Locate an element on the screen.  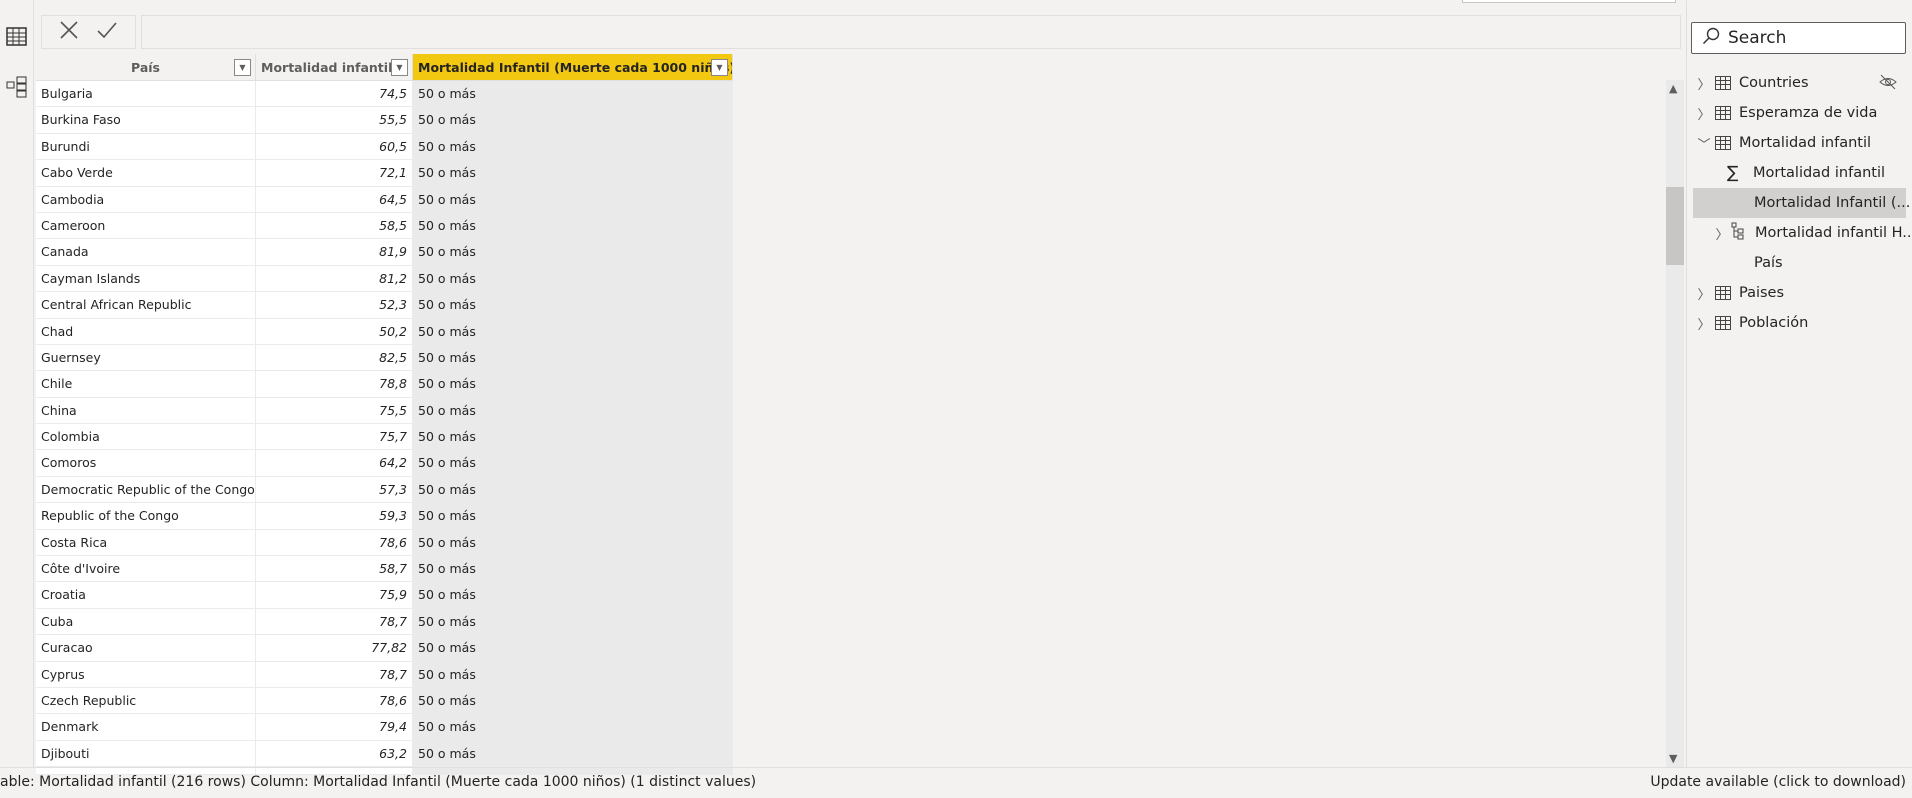
table-cell: Cameroon is located at coordinates (146, 225).